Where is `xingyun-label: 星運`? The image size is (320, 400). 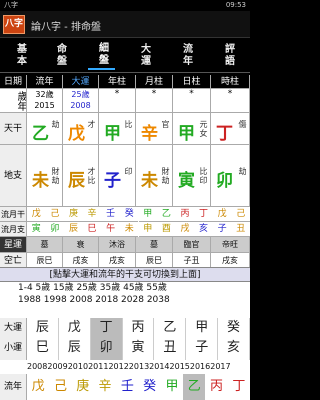
xingyun-label: 星運 is located at coordinates (13, 245).